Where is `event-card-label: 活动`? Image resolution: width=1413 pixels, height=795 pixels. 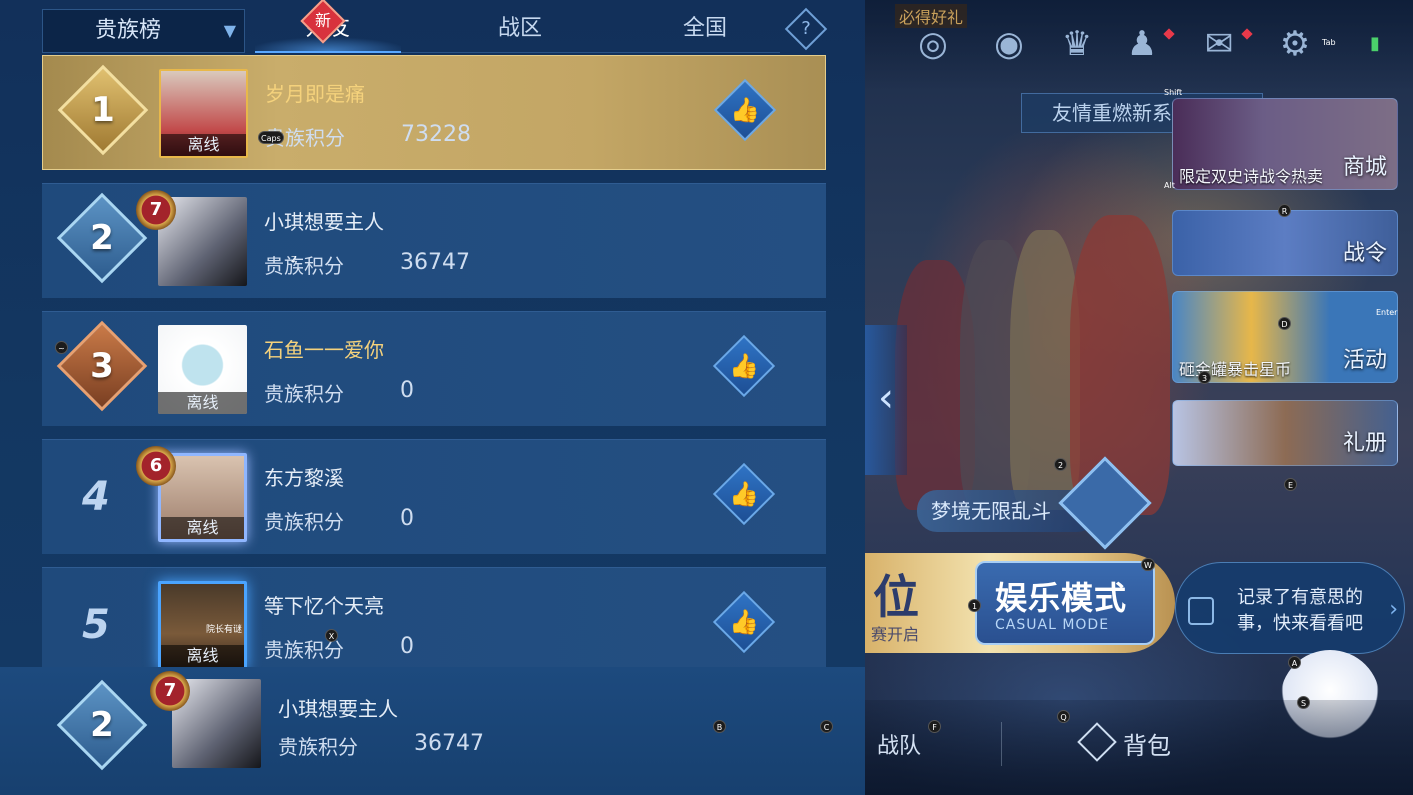
event-card-label: 活动 is located at coordinates (1364, 360).